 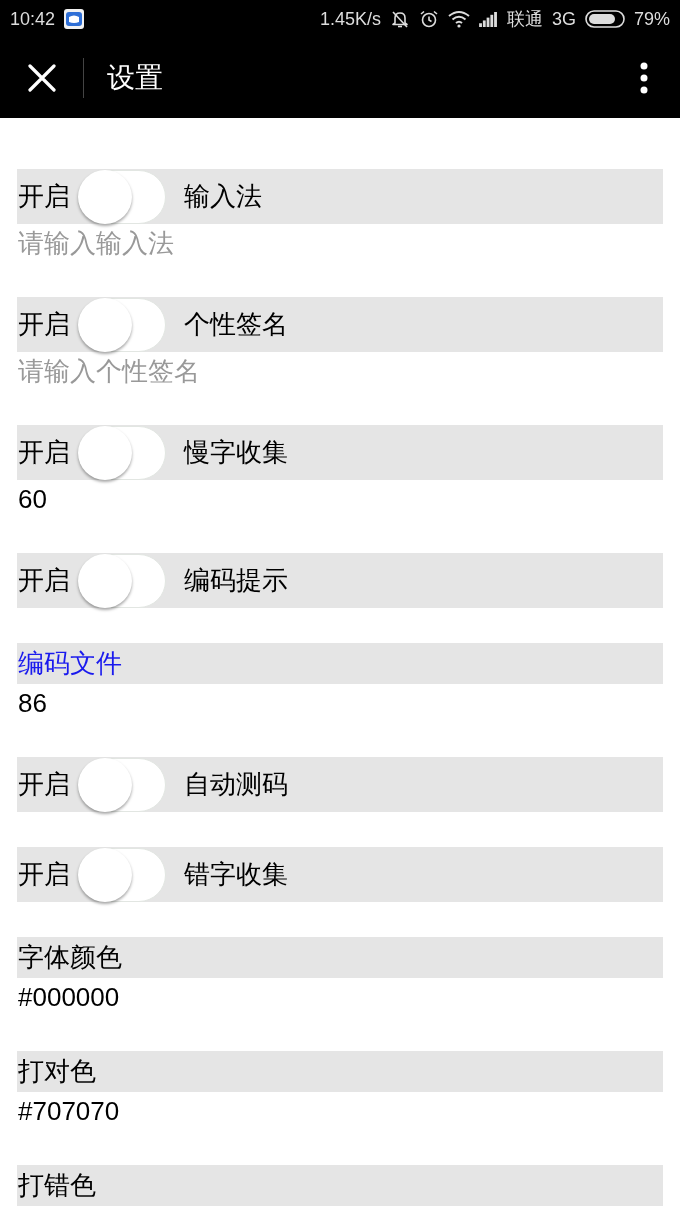 What do you see at coordinates (340, 703) in the screenshot?
I see `input-field: 86` at bounding box center [340, 703].